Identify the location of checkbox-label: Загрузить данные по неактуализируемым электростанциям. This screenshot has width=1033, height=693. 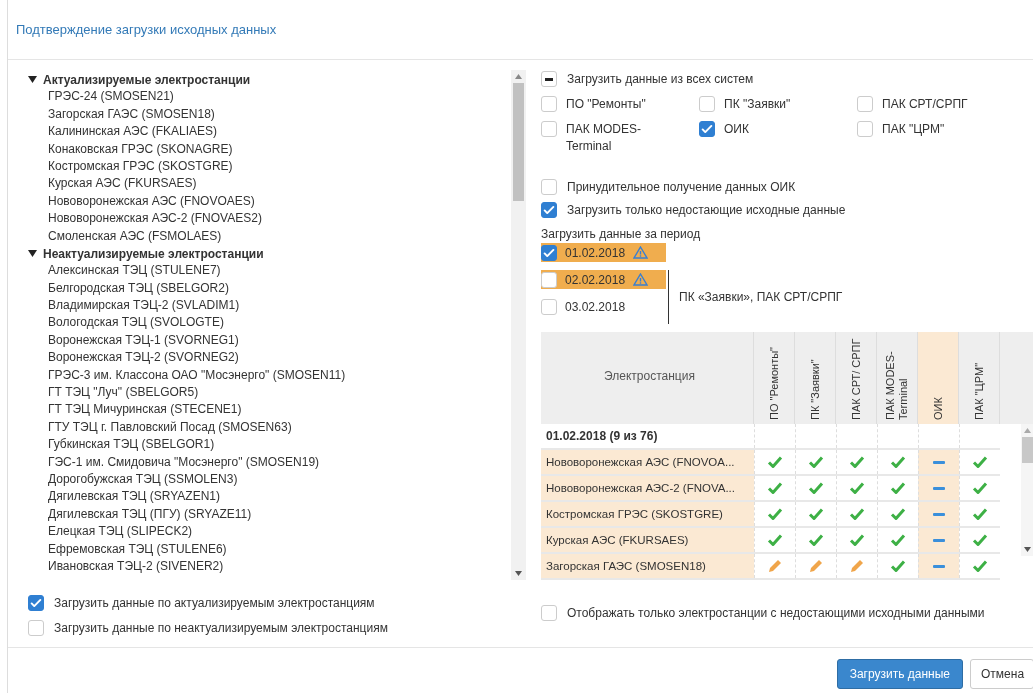
(221, 627).